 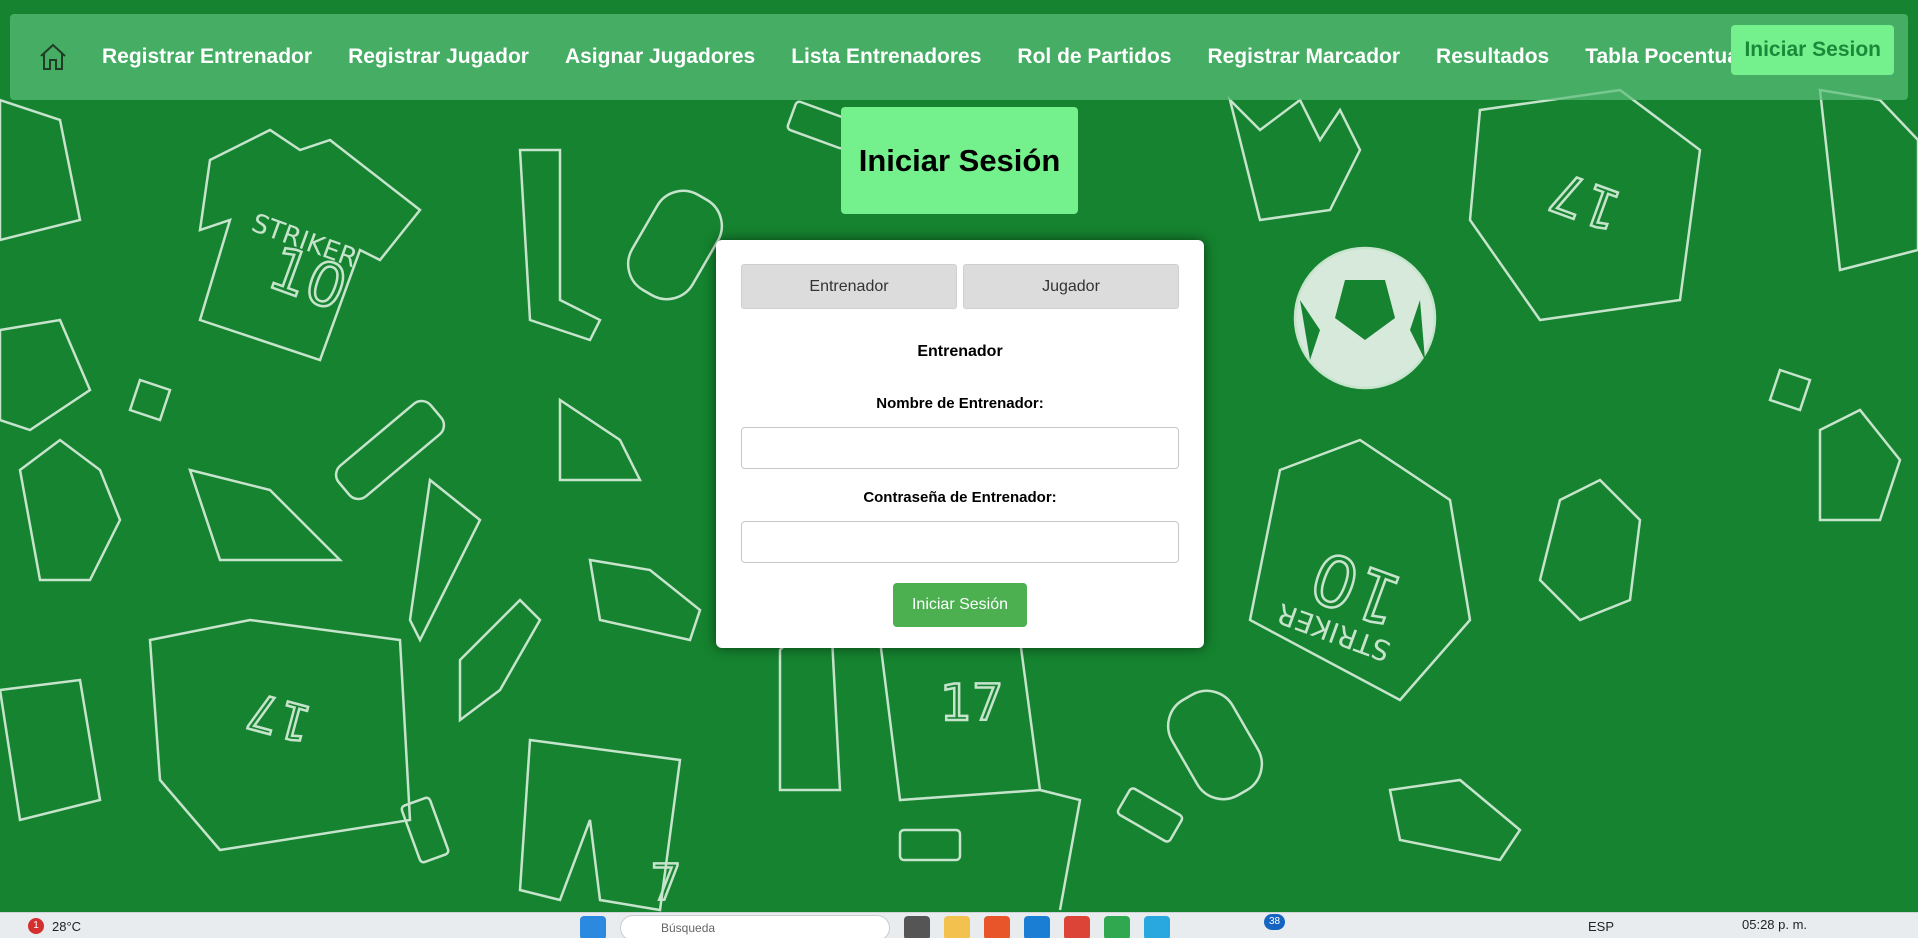 I want to click on tab-jugador: Jugador, so click(x=1071, y=286).